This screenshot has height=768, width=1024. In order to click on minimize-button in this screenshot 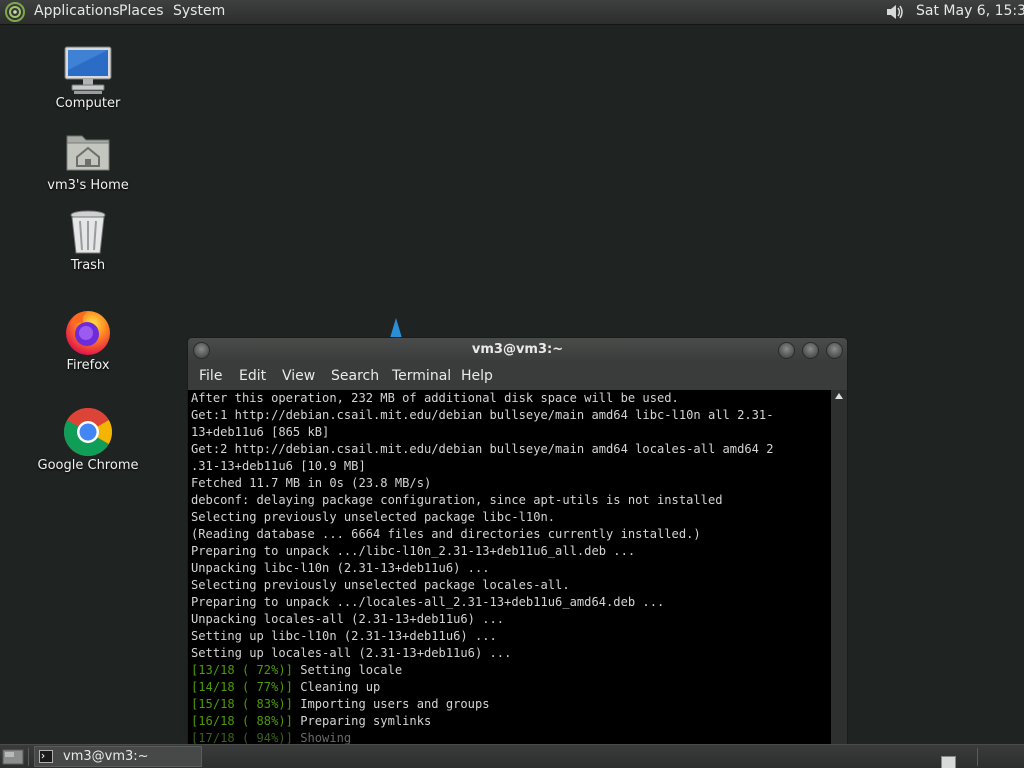, I will do `click(786, 350)`.